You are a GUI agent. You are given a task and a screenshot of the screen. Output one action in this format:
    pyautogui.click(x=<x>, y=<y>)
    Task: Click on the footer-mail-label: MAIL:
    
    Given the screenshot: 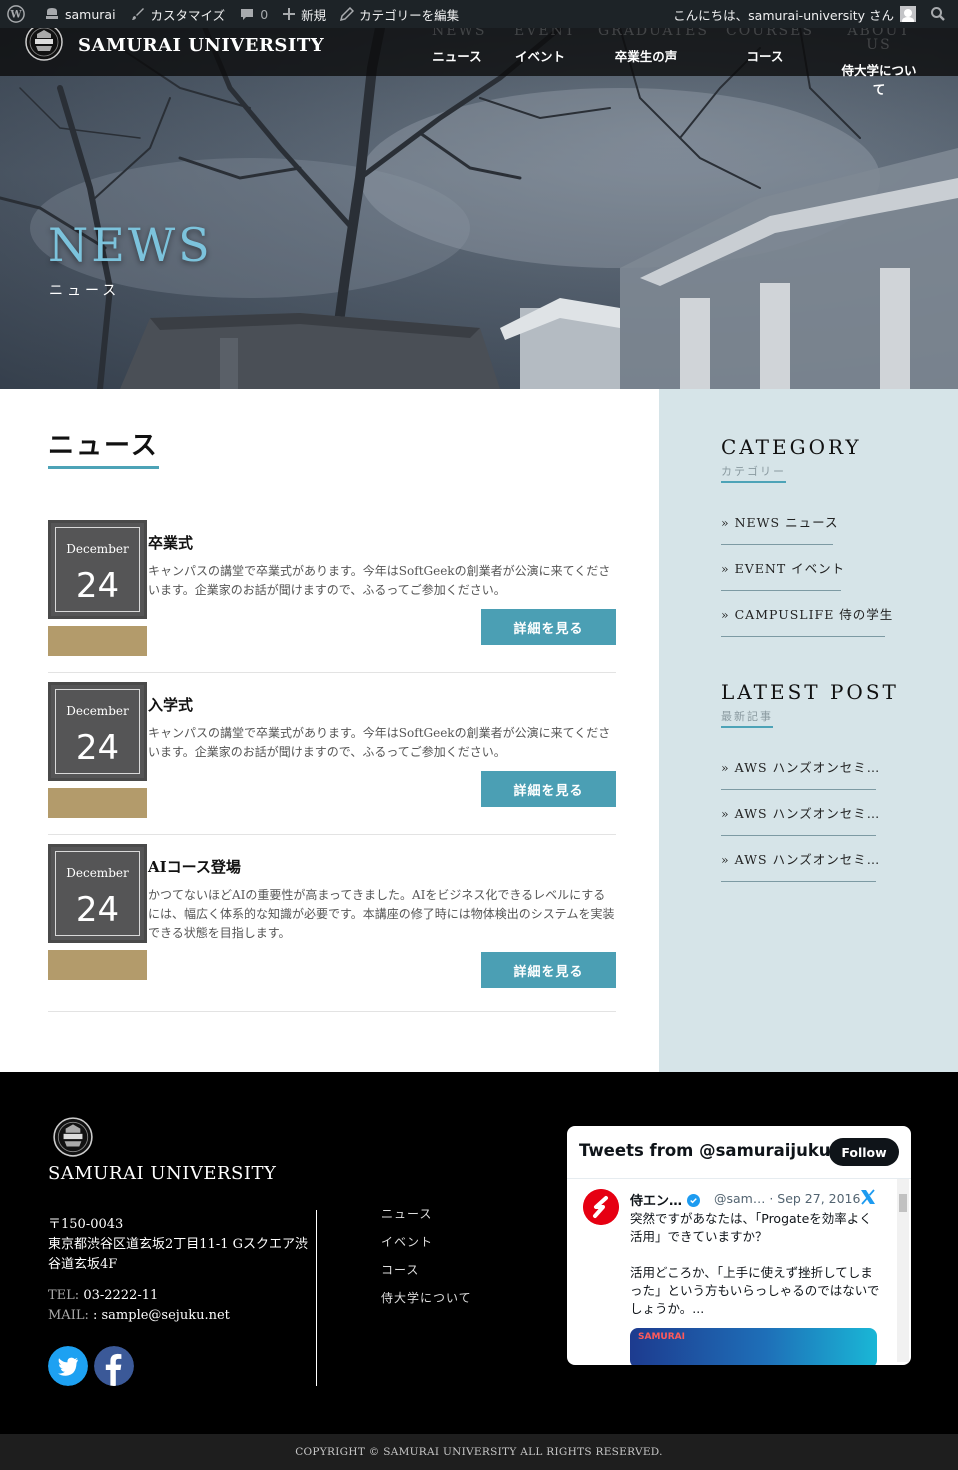 What is the action you would take?
    pyautogui.click(x=68, y=1315)
    